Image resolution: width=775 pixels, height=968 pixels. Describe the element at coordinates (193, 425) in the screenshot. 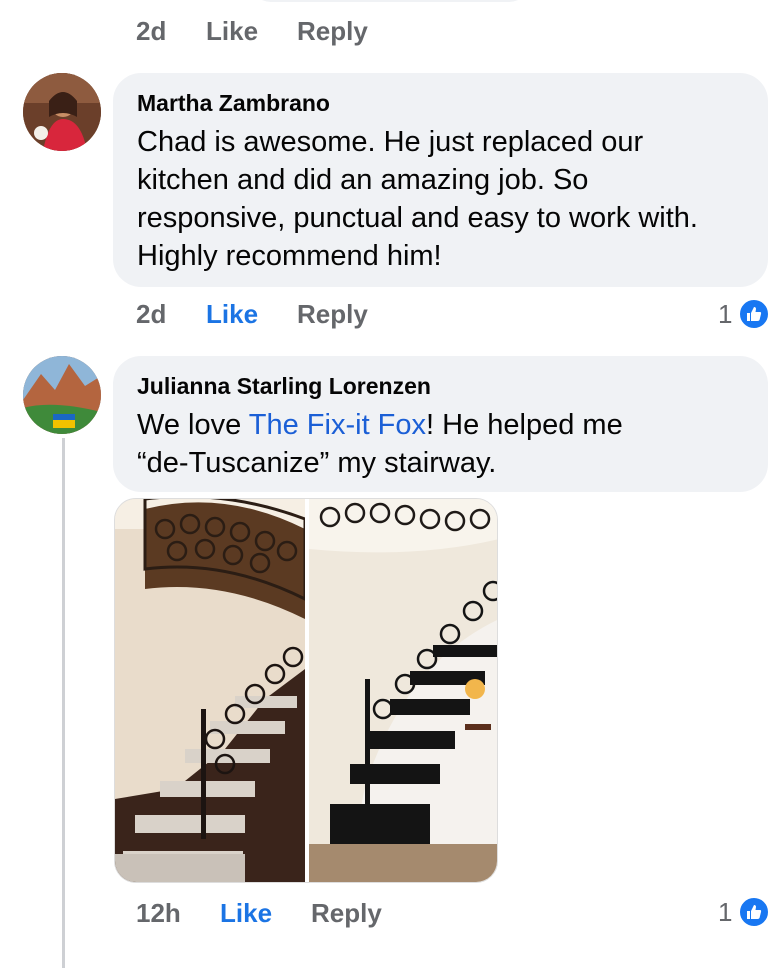

I see `comment-text-start: We love` at that location.